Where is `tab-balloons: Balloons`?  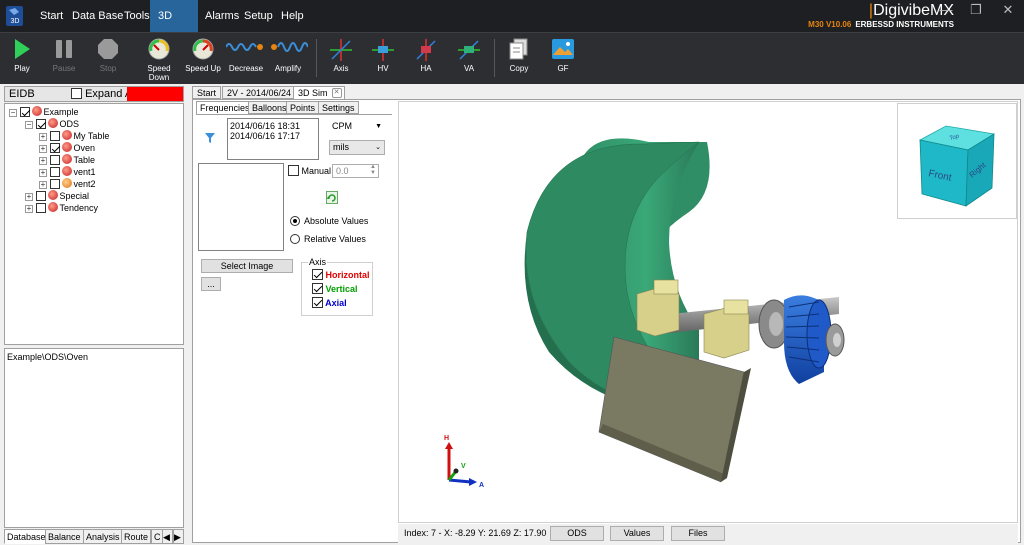 tab-balloons: Balloons is located at coordinates (269, 107).